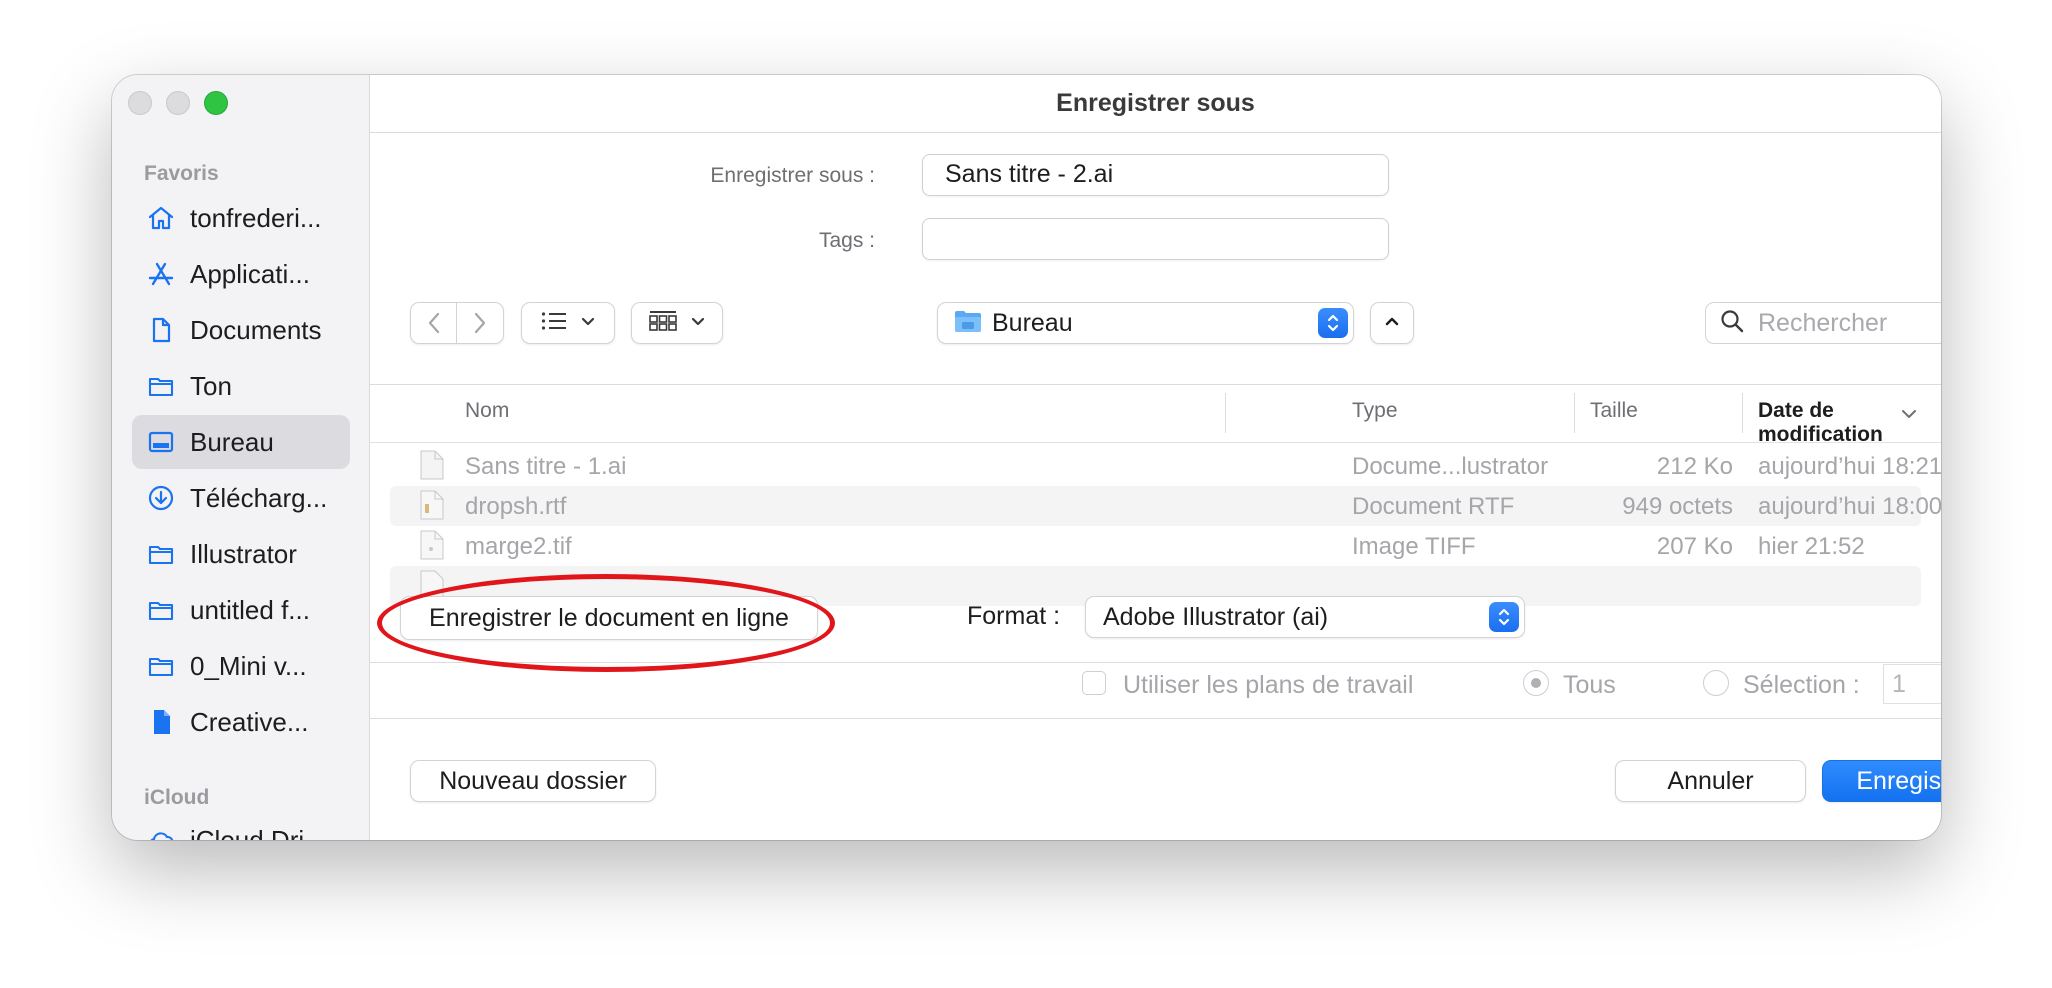 The height and width of the screenshot is (988, 2052). I want to click on search-placeholder: Rechercher, so click(1823, 322).